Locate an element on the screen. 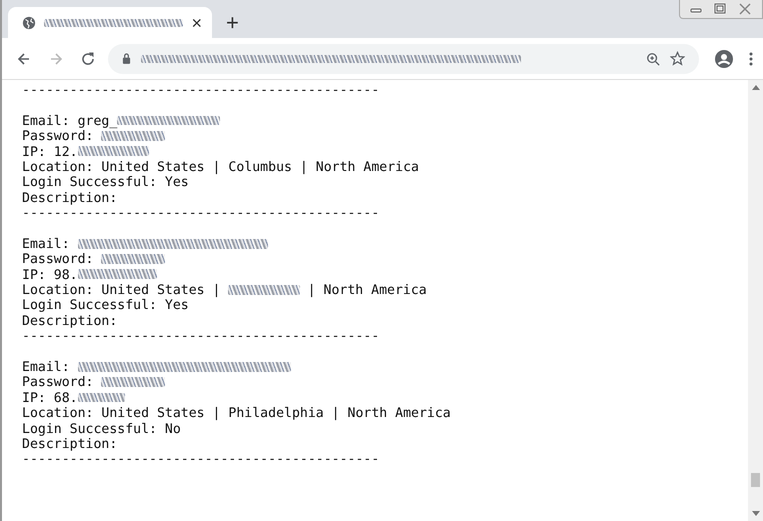  record-text: Location: United States | is located at coordinates (122, 290).